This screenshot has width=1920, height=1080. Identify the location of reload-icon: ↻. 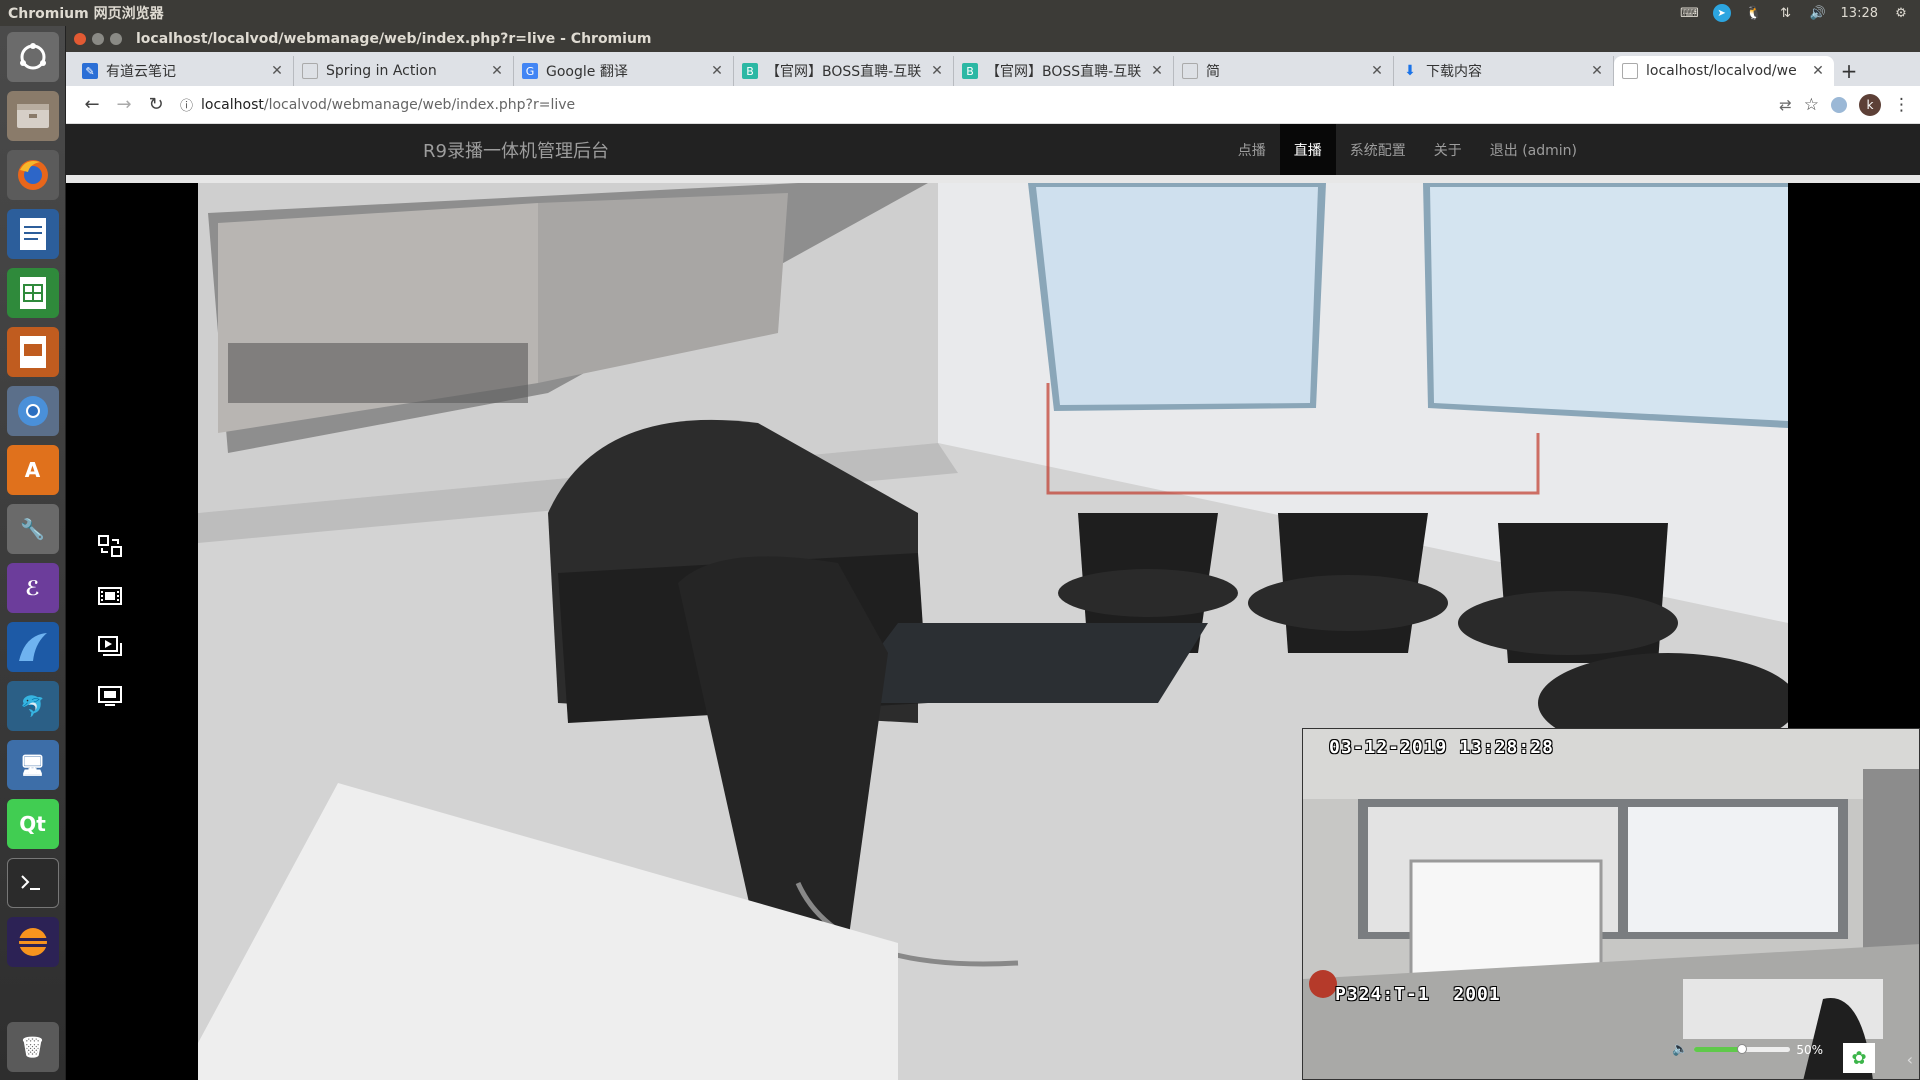
(156, 105).